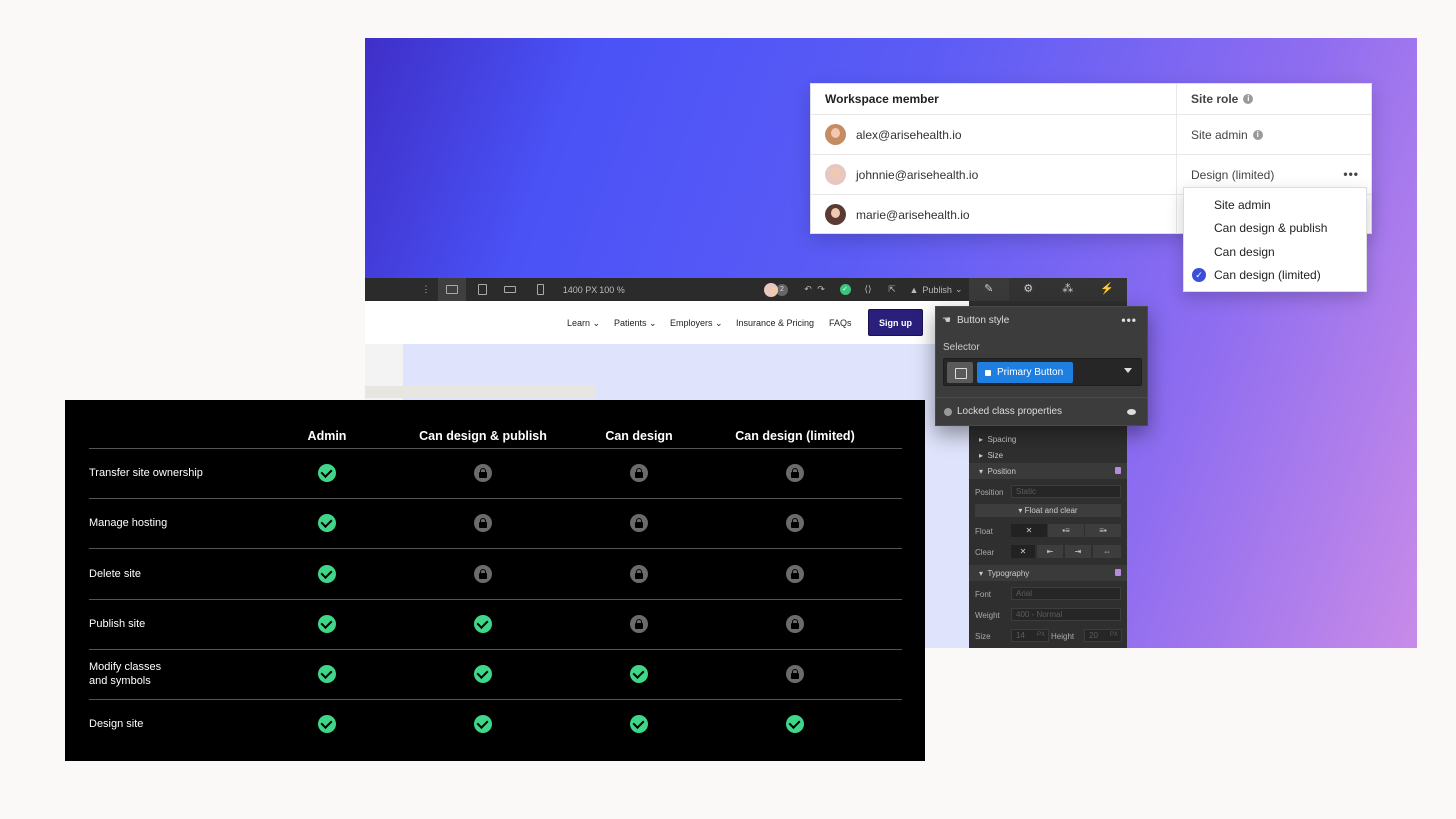 Image resolution: width=1456 pixels, height=819 pixels. What do you see at coordinates (1023, 551) in the screenshot?
I see `clear-none-button: ✕` at bounding box center [1023, 551].